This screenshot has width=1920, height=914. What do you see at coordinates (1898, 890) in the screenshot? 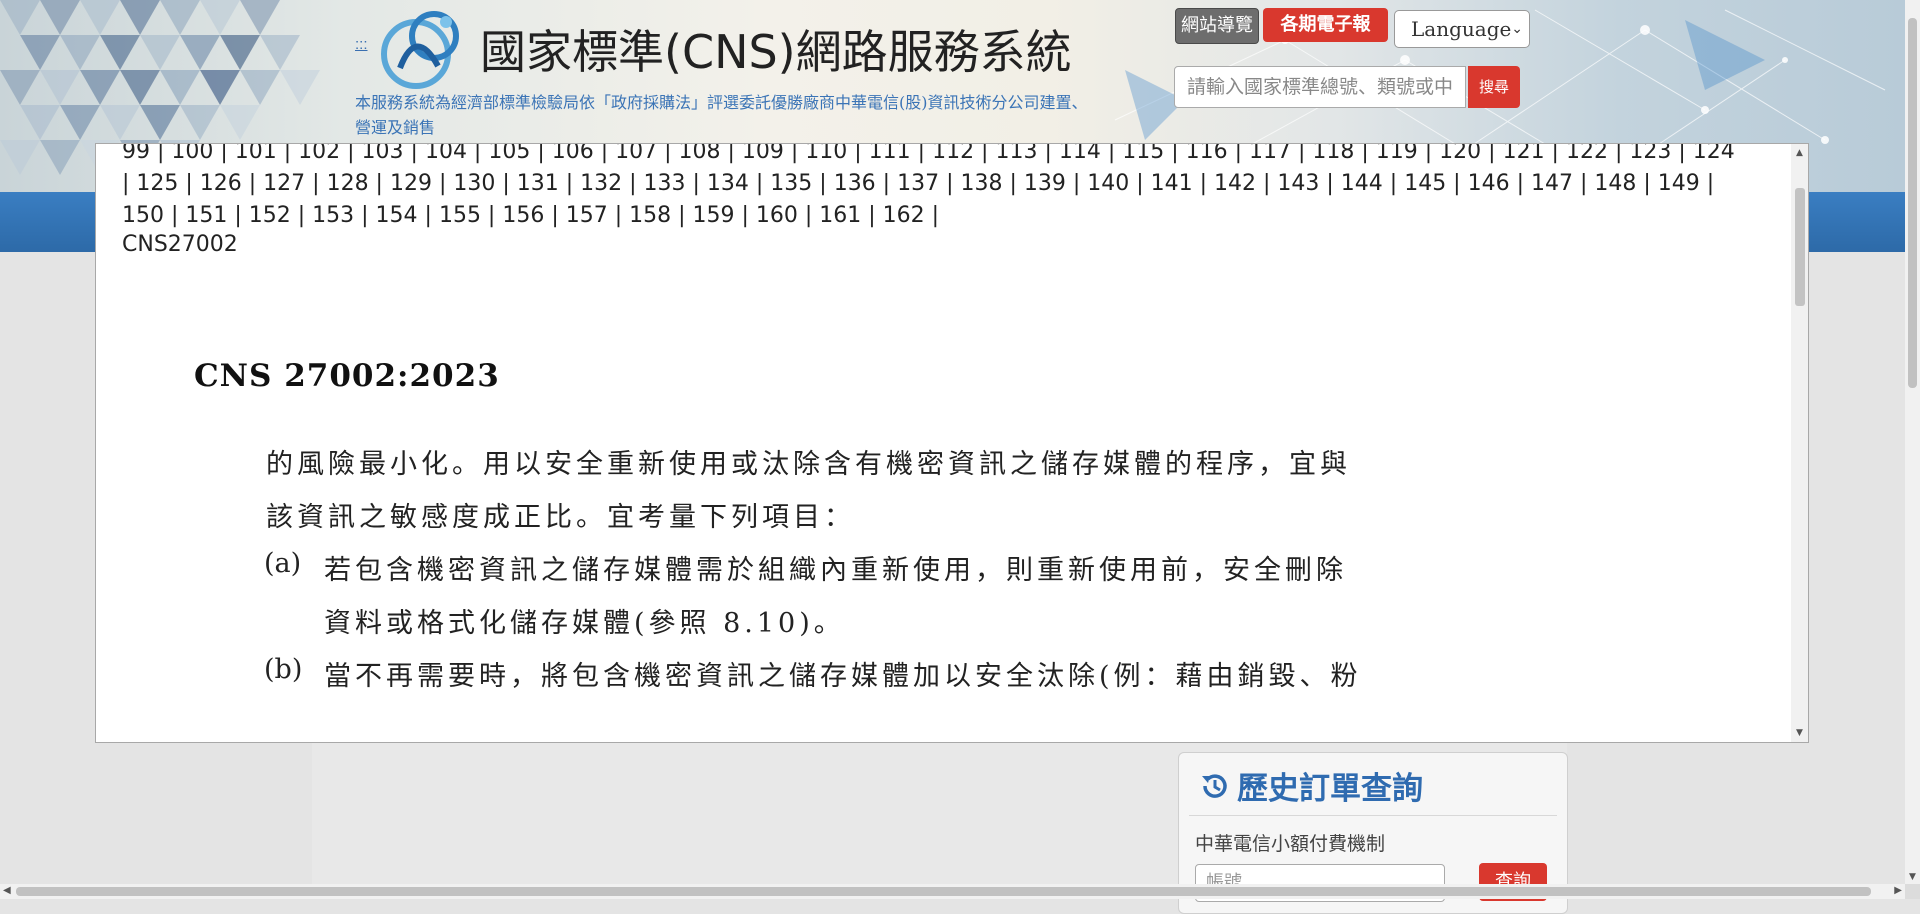
I see `scroll-right-arrow-icon: ▶` at bounding box center [1898, 890].